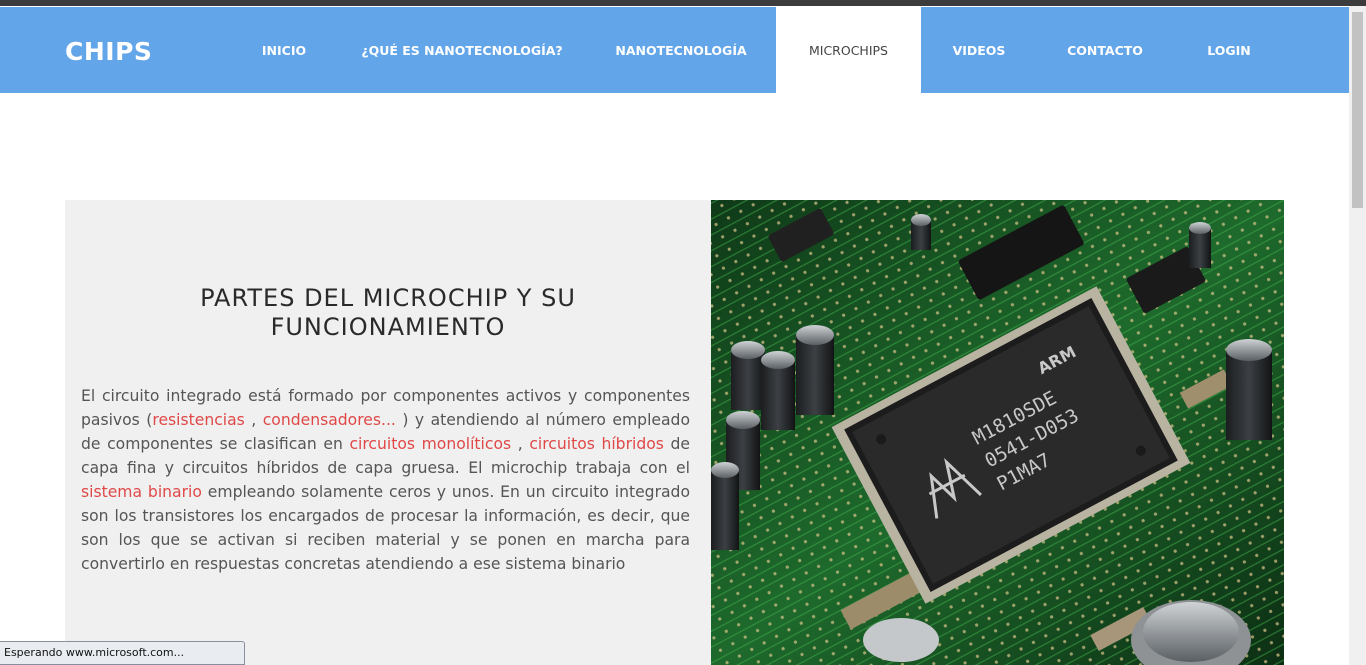 Image resolution: width=1366 pixels, height=665 pixels. Describe the element at coordinates (198, 420) in the screenshot. I see `link-resistencias: resistencias` at that location.